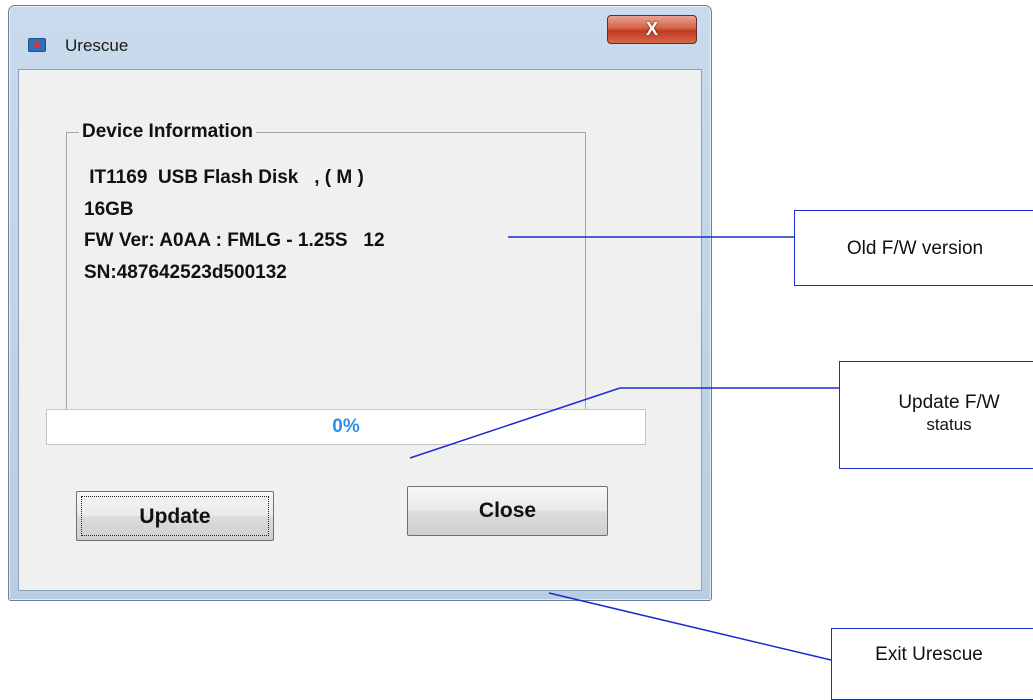  I want to click on update-fw-status-callout: Update F/W status, so click(936, 415).